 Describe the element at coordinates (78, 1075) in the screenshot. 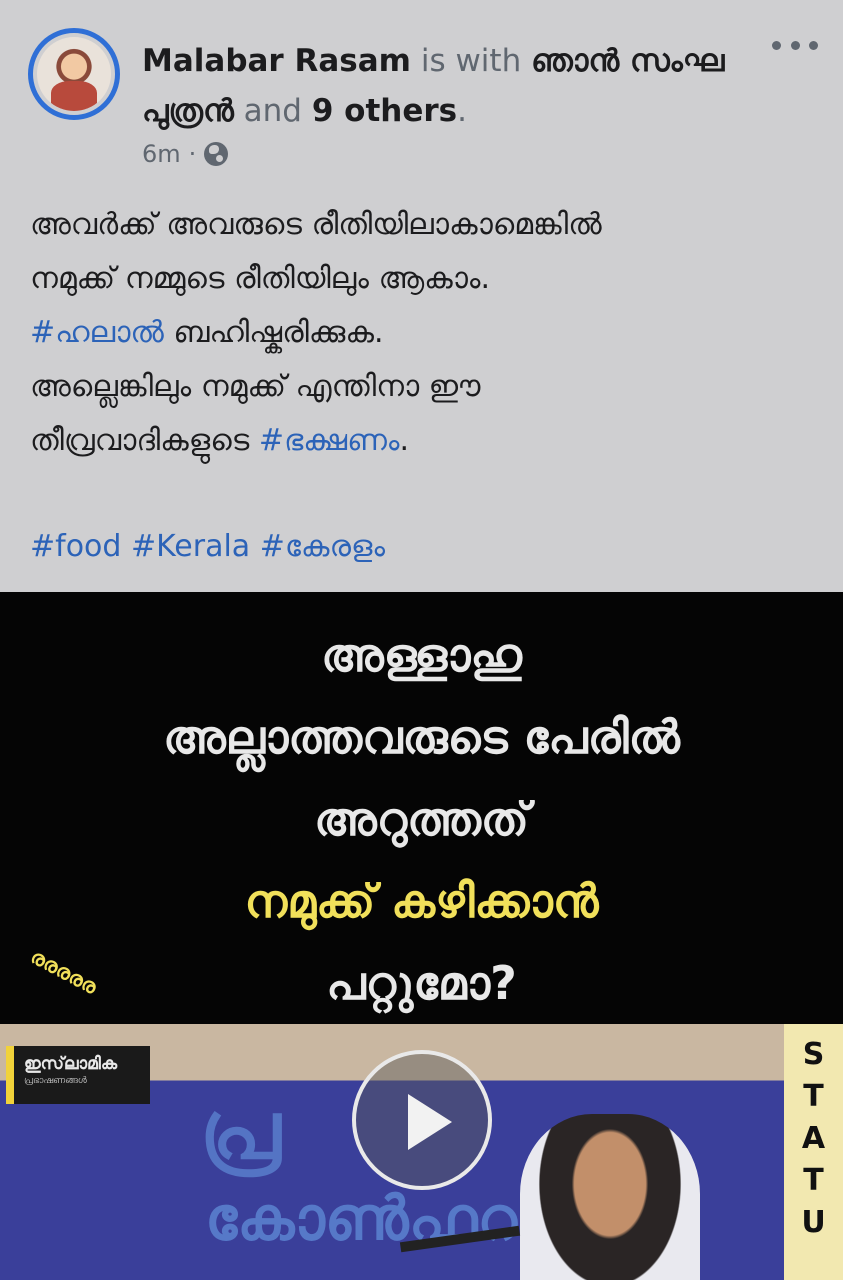

I see `channel-logo: ഇസ്‌ലാമിക പ്രഭാഷണങ്ങൾ` at that location.